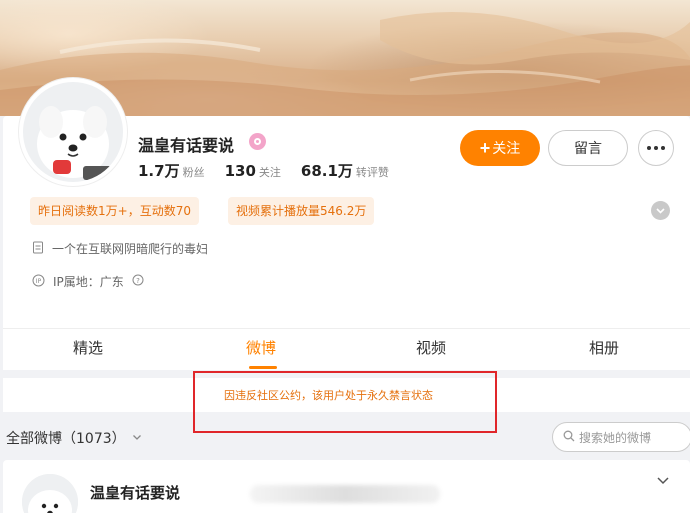 The image size is (690, 513). I want to click on post-meta-blurred, so click(345, 494).